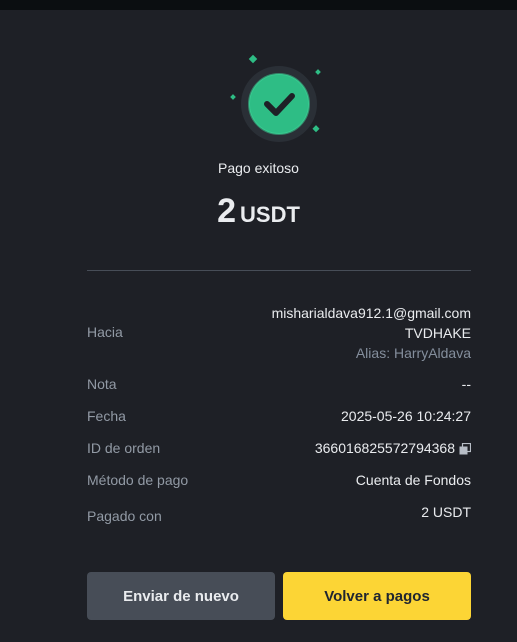 This screenshot has width=517, height=642. What do you see at coordinates (258, 168) in the screenshot?
I see `status-title: Pago exitoso` at bounding box center [258, 168].